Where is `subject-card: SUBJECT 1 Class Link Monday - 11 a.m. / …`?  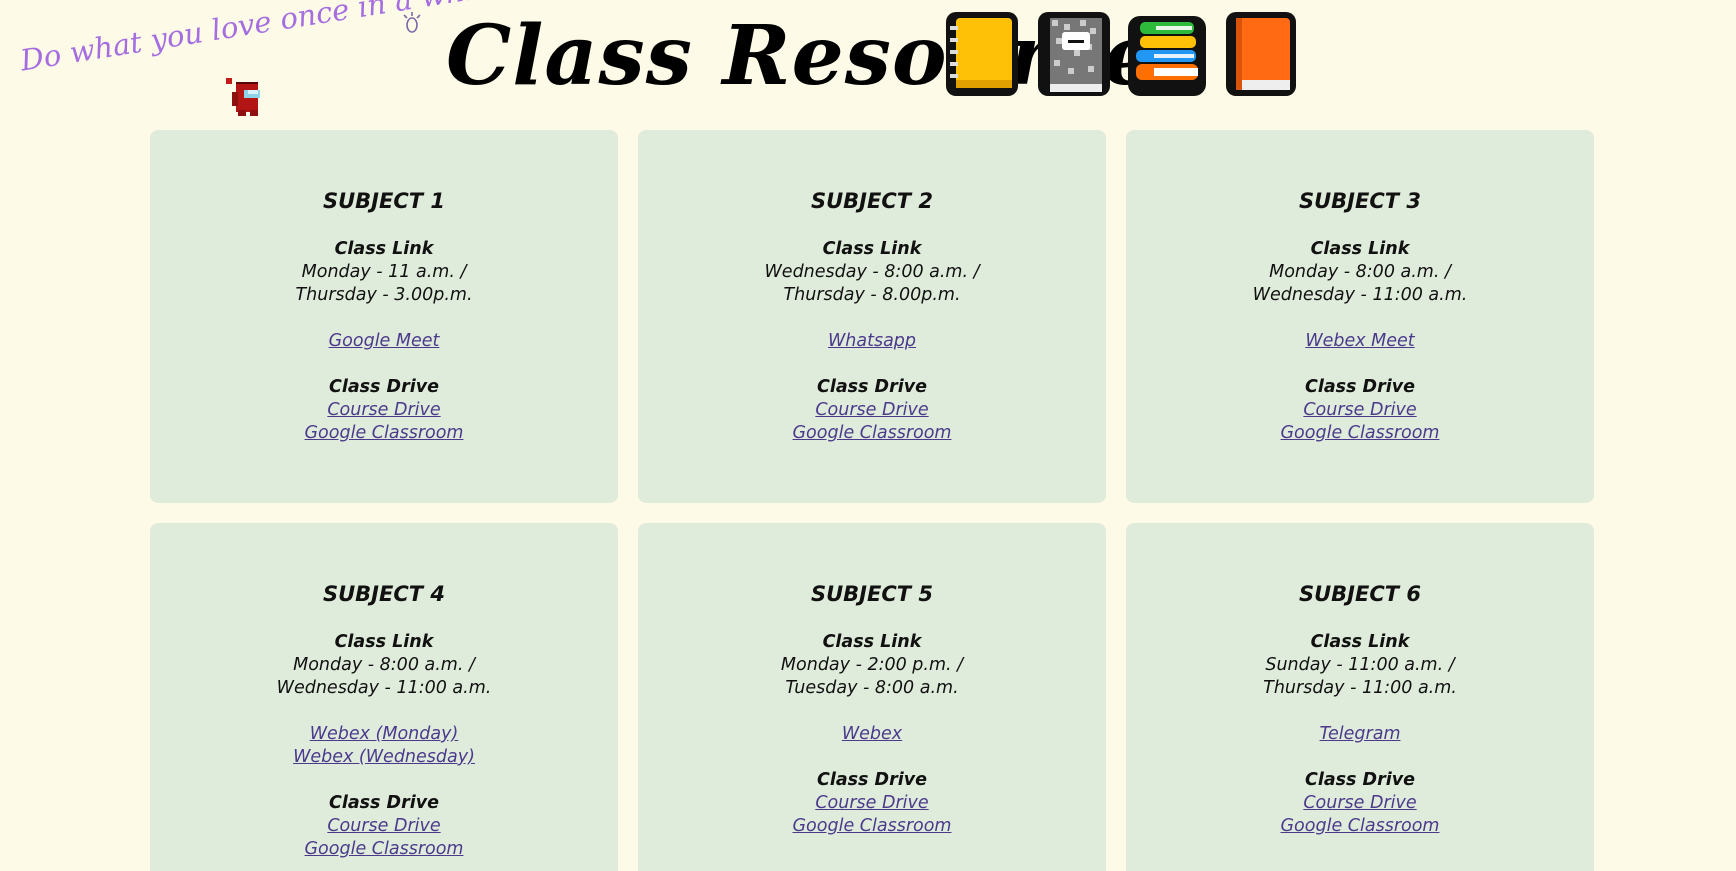
subject-card: SUBJECT 1 Class Link Monday - 11 a.m. / … is located at coordinates (384, 316).